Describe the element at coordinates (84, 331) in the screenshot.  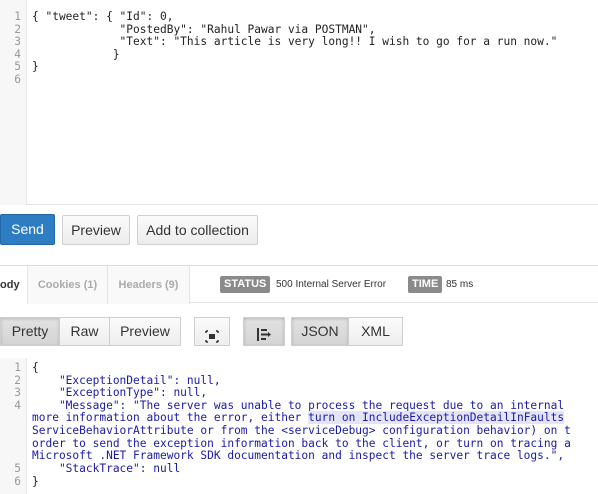
I see `raw-button: Raw` at that location.